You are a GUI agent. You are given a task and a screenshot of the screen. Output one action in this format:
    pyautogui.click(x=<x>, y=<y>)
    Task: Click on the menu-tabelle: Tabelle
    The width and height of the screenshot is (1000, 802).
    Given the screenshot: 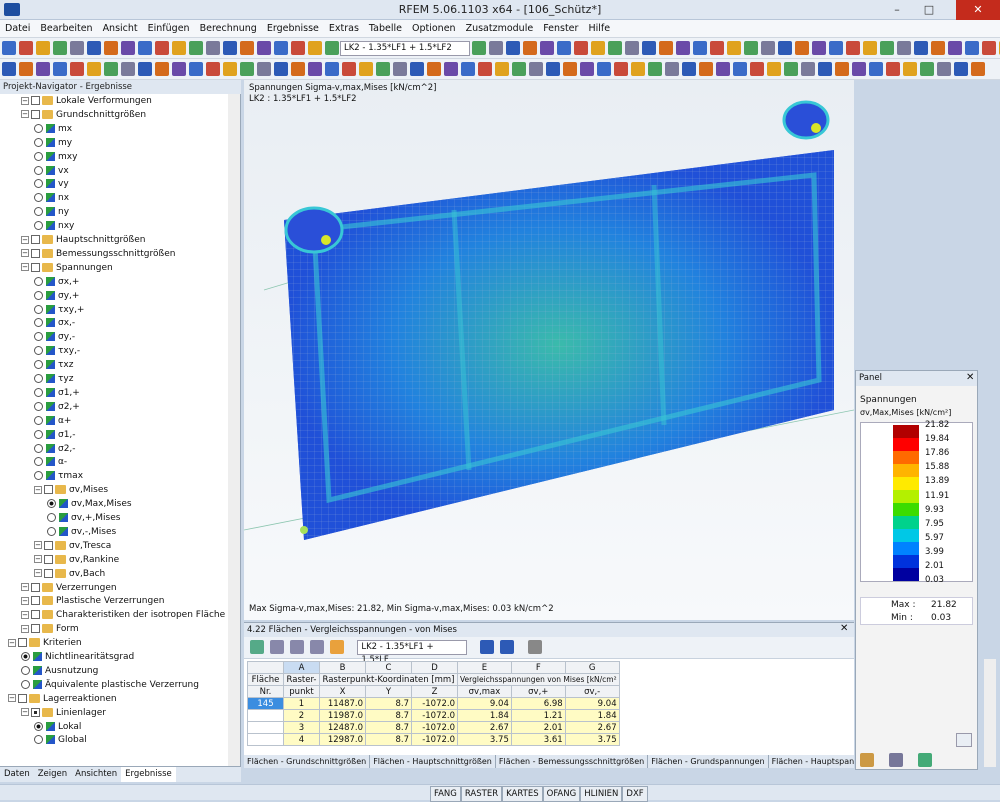 What is the action you would take?
    pyautogui.click(x=385, y=29)
    